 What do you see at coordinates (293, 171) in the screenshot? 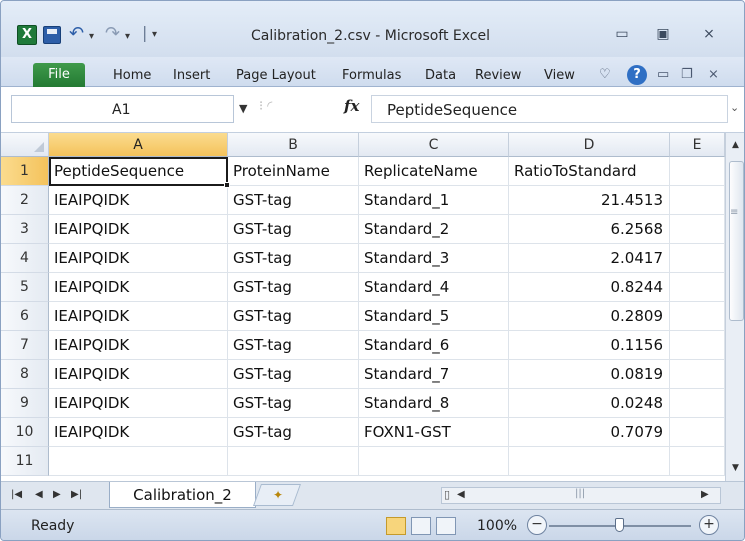
I see `cell-b1: ProteinName` at bounding box center [293, 171].